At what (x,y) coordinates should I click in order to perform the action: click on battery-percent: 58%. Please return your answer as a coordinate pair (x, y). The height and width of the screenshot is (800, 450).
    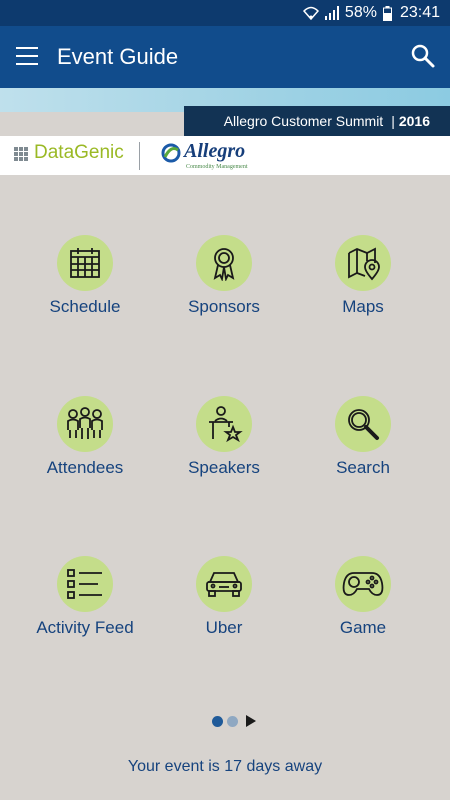
    Looking at the image, I should click on (360, 12).